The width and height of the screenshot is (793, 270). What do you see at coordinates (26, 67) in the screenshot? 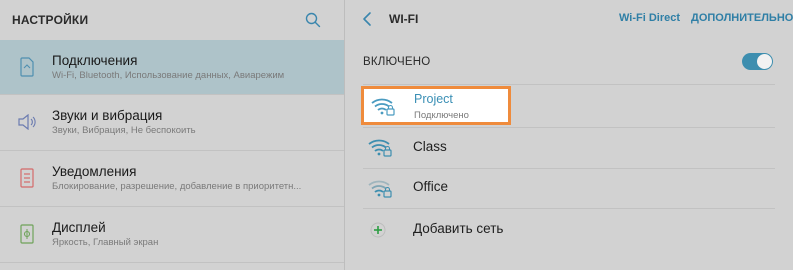
I see `connections-icon` at bounding box center [26, 67].